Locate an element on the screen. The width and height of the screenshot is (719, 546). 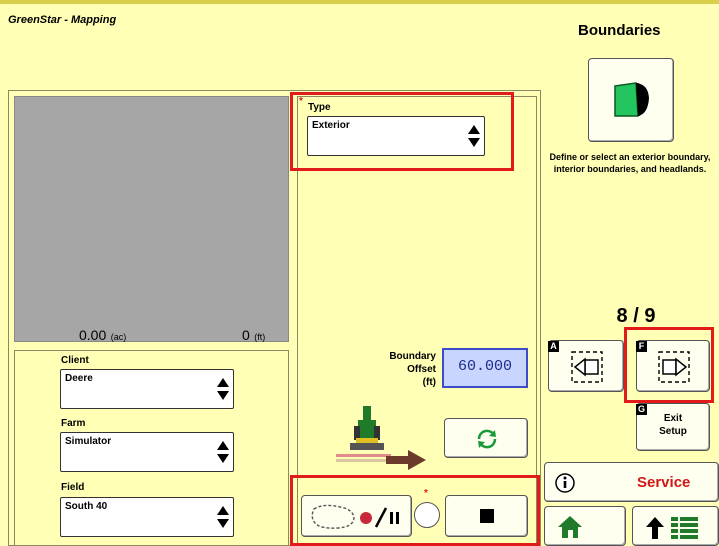
boundary-offset-unit: (ft) is located at coordinates (429, 382).